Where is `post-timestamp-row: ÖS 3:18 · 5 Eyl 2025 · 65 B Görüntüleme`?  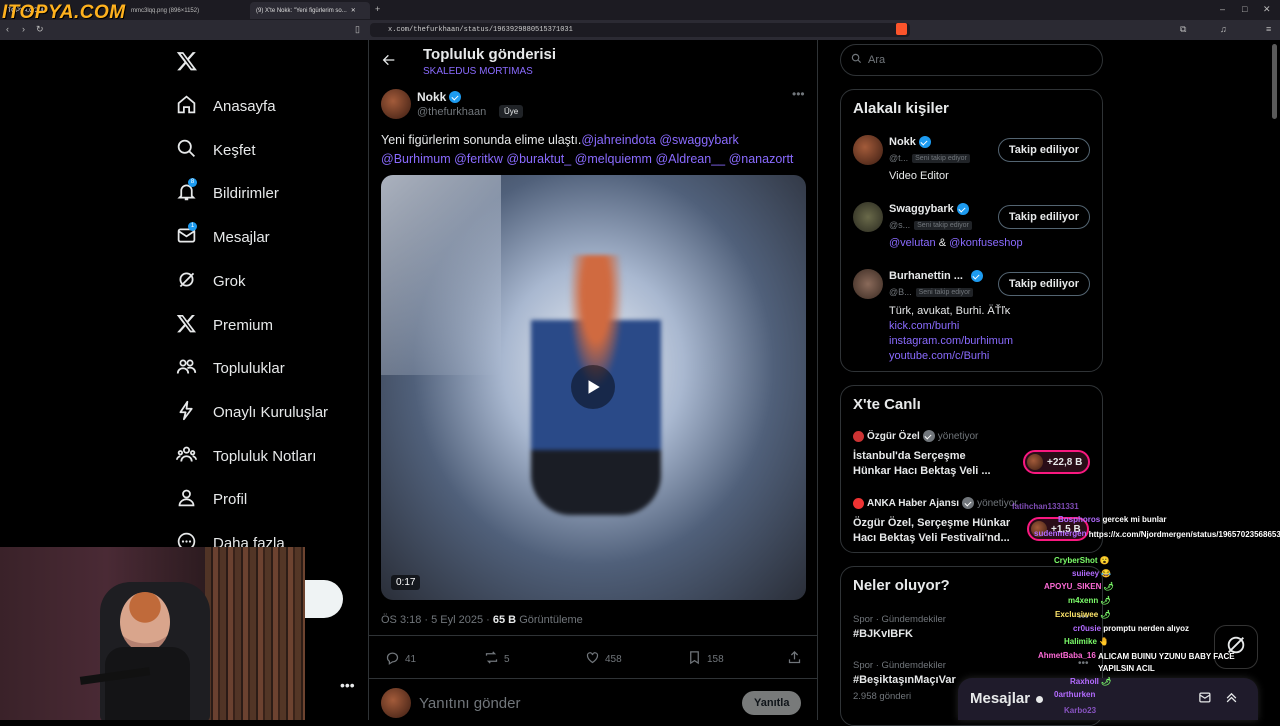 post-timestamp-row: ÖS 3:18 · 5 Eyl 2025 · 65 B Görüntüleme is located at coordinates (482, 620).